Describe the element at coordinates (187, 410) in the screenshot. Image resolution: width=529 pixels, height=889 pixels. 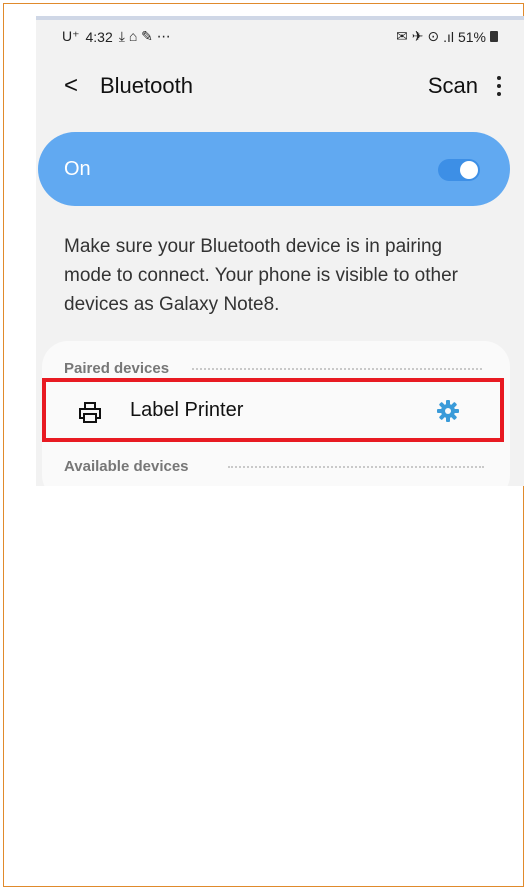
I see `device-name: Label Printer` at that location.